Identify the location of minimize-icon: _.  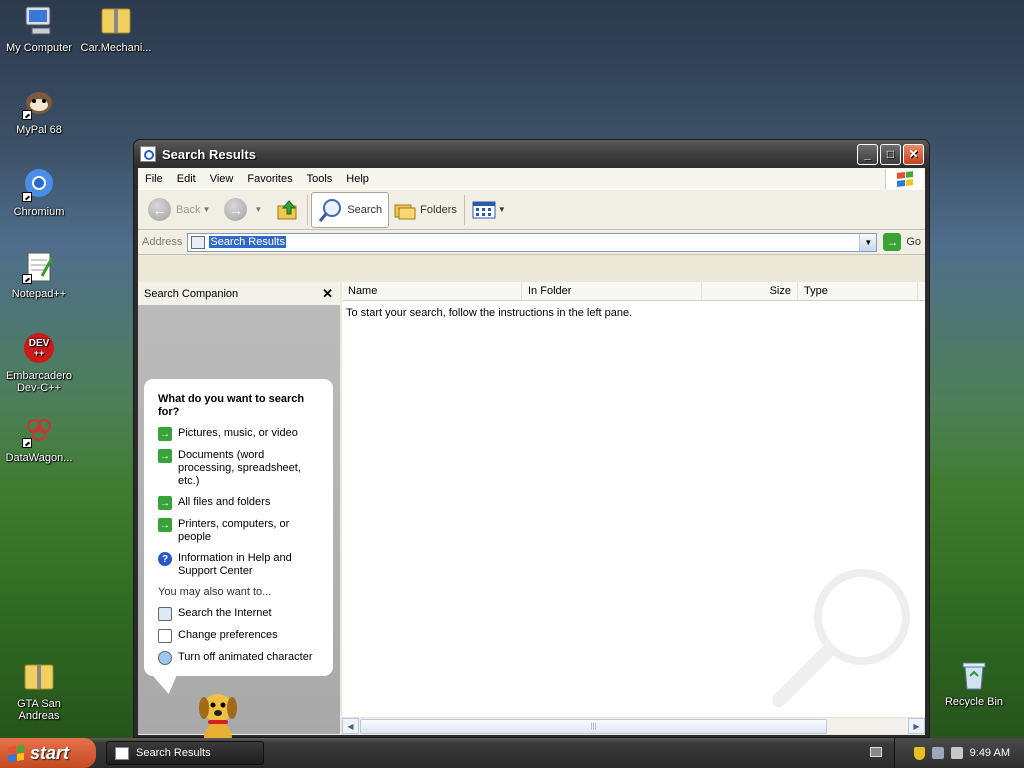
(867, 154).